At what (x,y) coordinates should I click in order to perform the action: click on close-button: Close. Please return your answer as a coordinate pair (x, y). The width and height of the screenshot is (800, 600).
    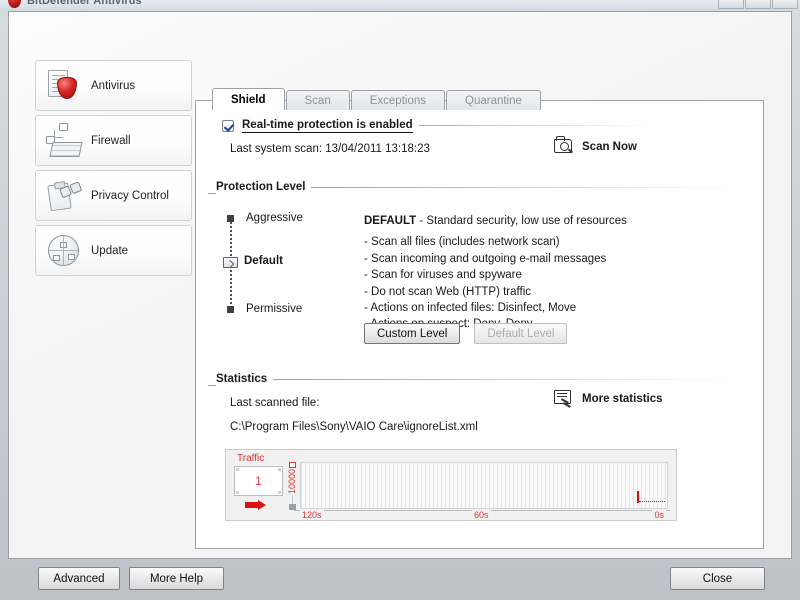
    Looking at the image, I should click on (717, 578).